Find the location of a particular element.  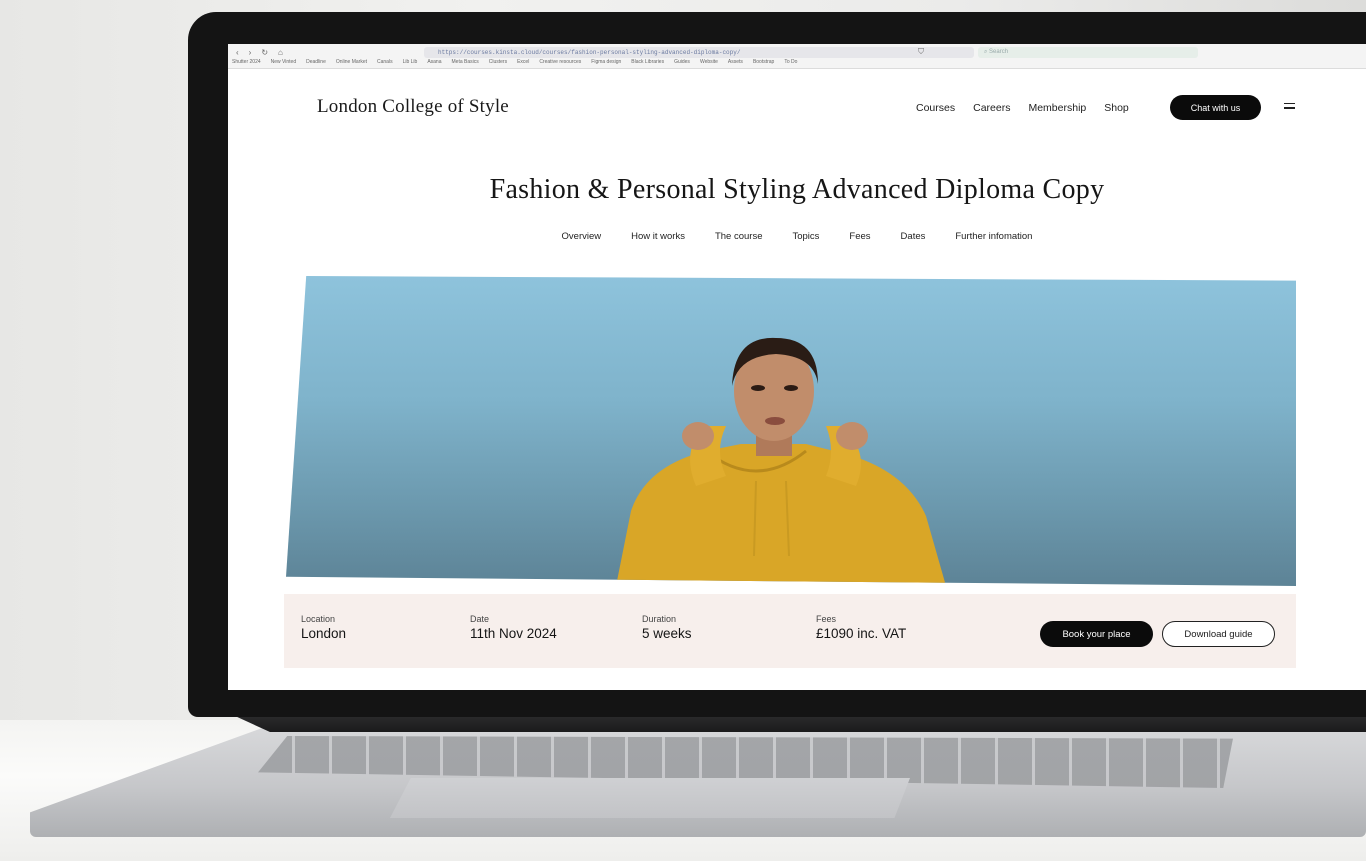

download-guide-button: Download guide is located at coordinates (1218, 634).